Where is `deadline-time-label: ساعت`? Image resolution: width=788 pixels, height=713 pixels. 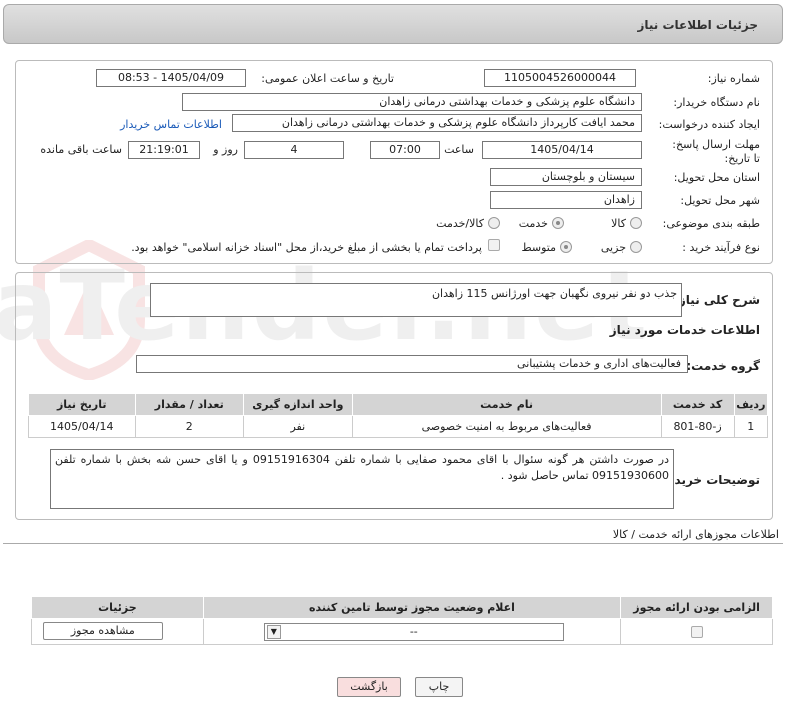
deadline-time-label: ساعت is located at coordinates (460, 149).